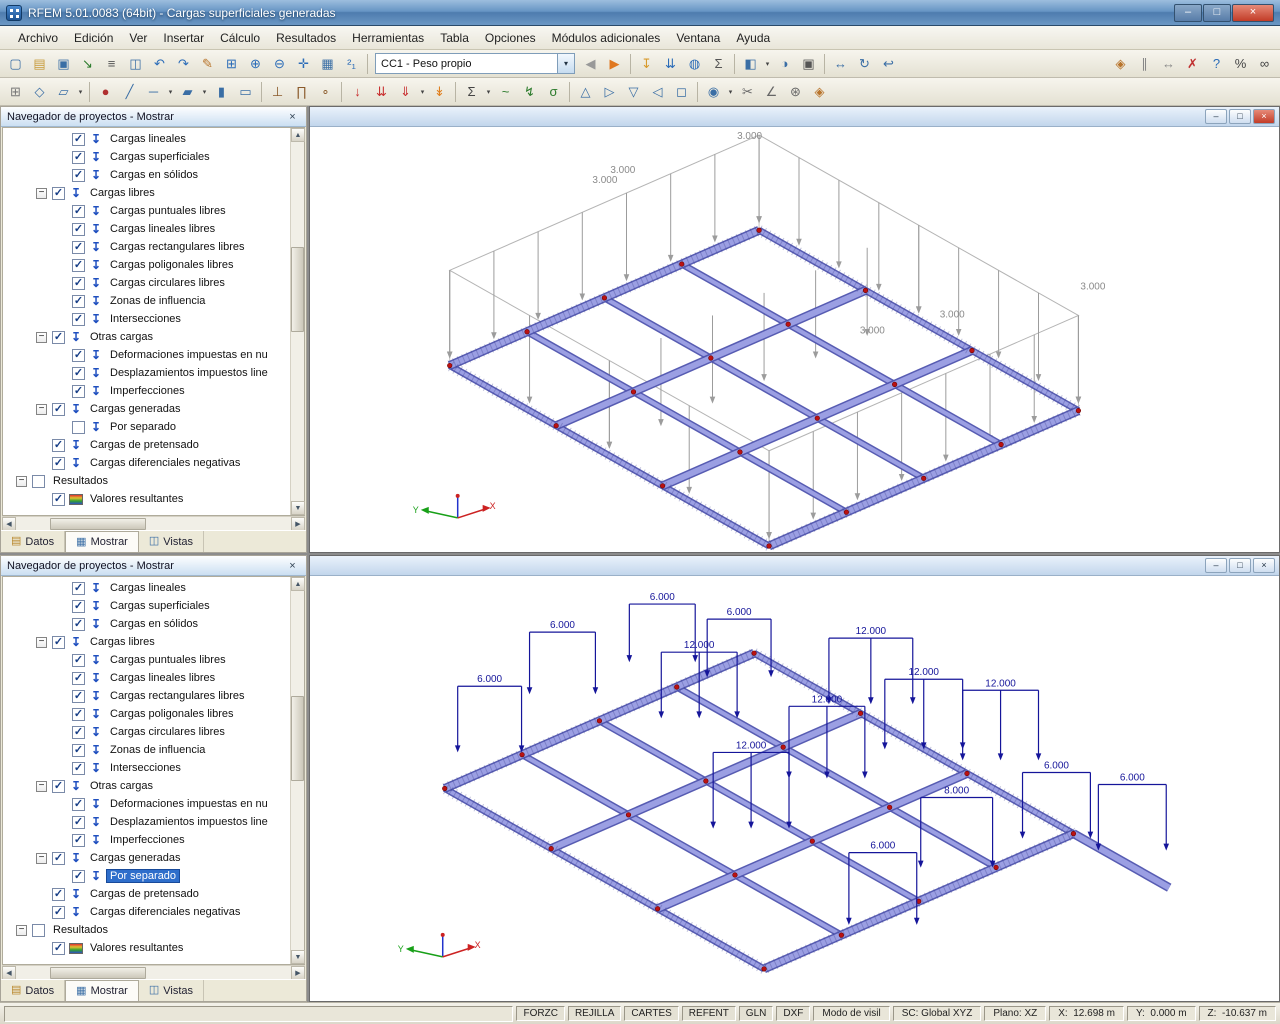 The height and width of the screenshot is (1024, 1280). Describe the element at coordinates (279, 63) in the screenshot. I see `zoom-out-icon: ⊖` at that location.